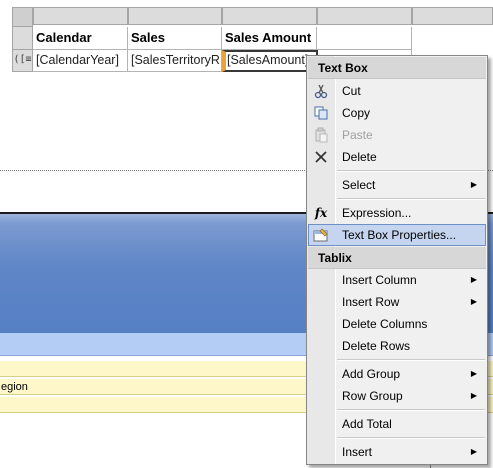 This screenshot has height=468, width=493. Describe the element at coordinates (364, 38) in the screenshot. I see `header-cell-empty` at that location.